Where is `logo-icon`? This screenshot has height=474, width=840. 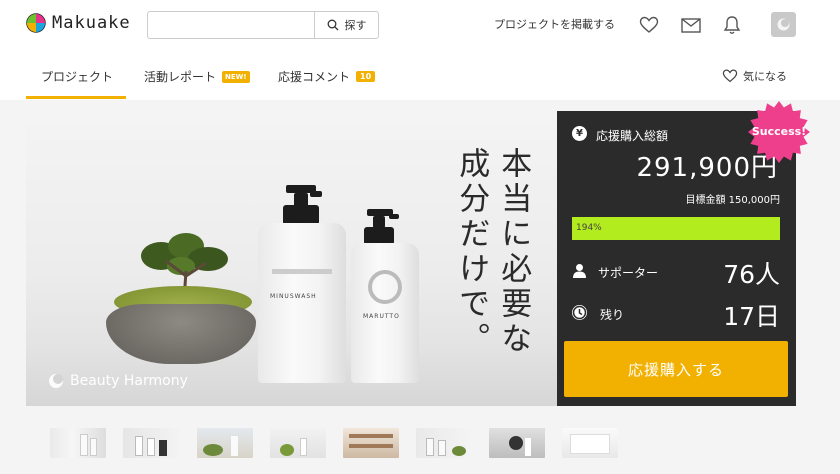 logo-icon is located at coordinates (36, 23).